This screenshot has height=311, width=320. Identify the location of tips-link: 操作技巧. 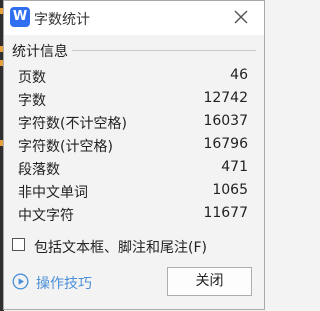
(67, 283).